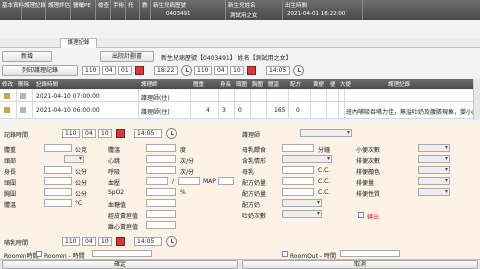 The width and height of the screenshot is (480, 269). Describe the element at coordinates (302, 214) in the screenshot. I see `vomit-select` at that location.